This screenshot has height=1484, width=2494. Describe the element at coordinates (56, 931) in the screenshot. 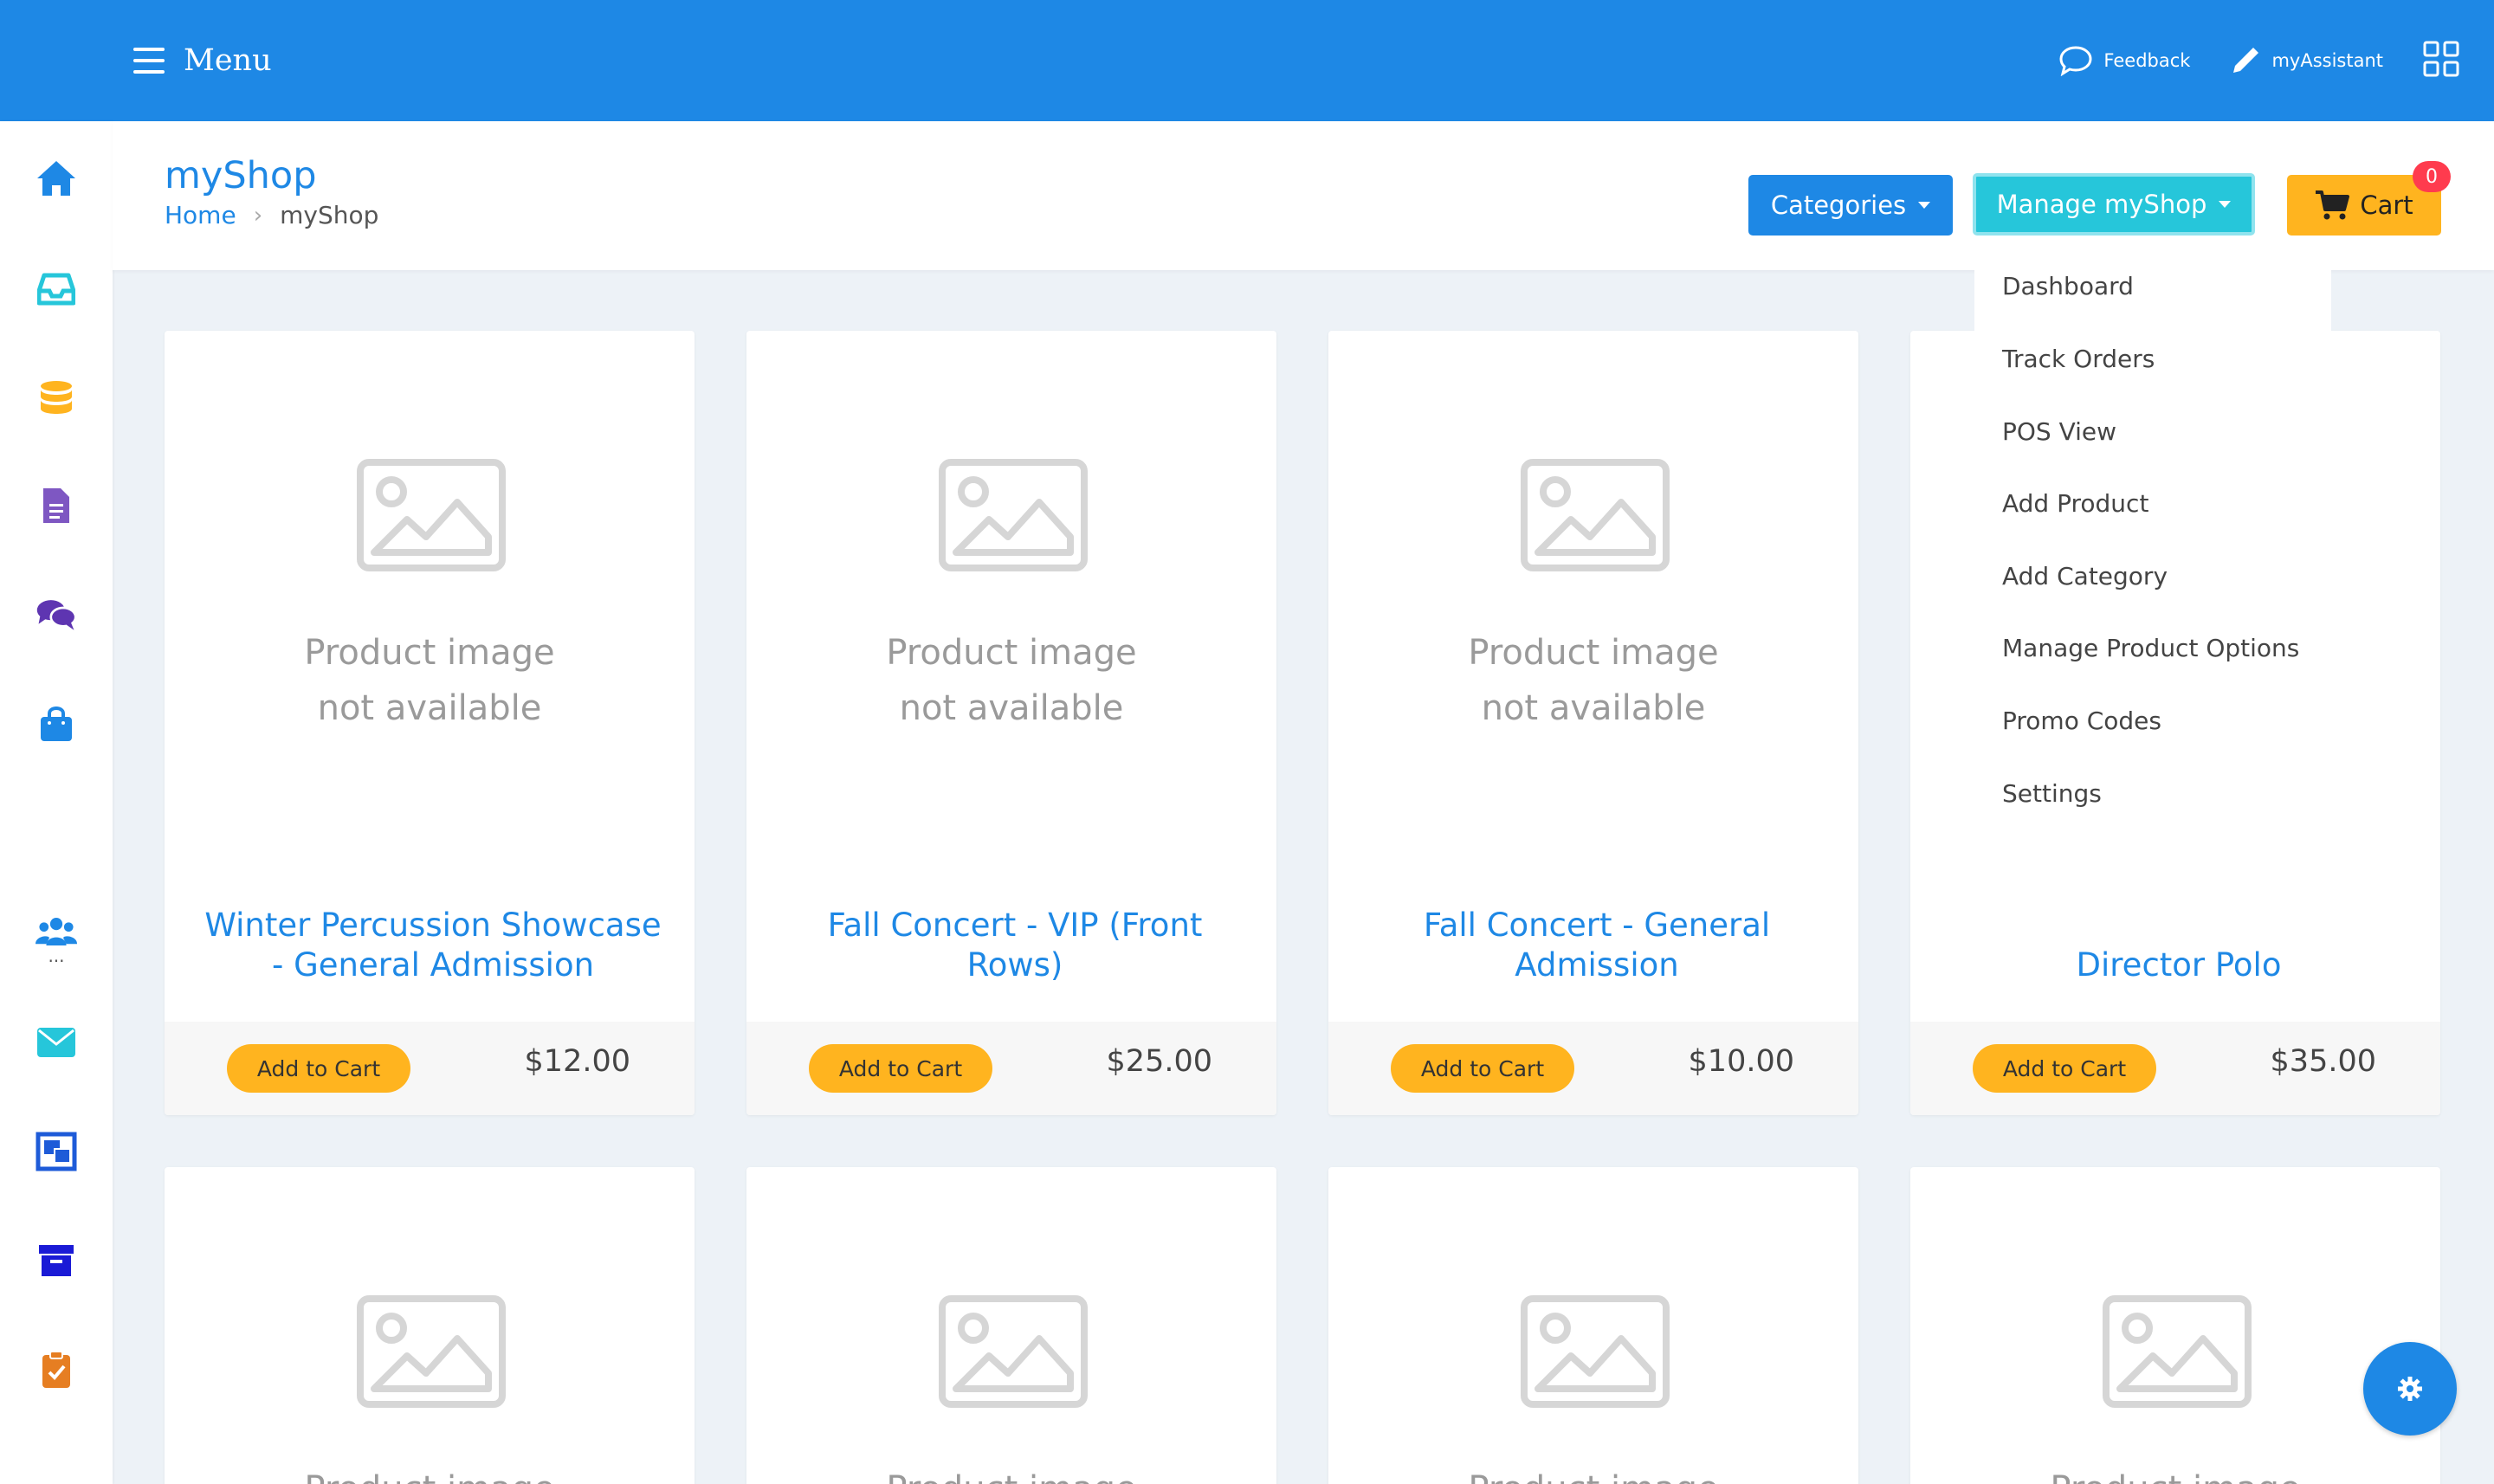

I see `users-icon` at that location.